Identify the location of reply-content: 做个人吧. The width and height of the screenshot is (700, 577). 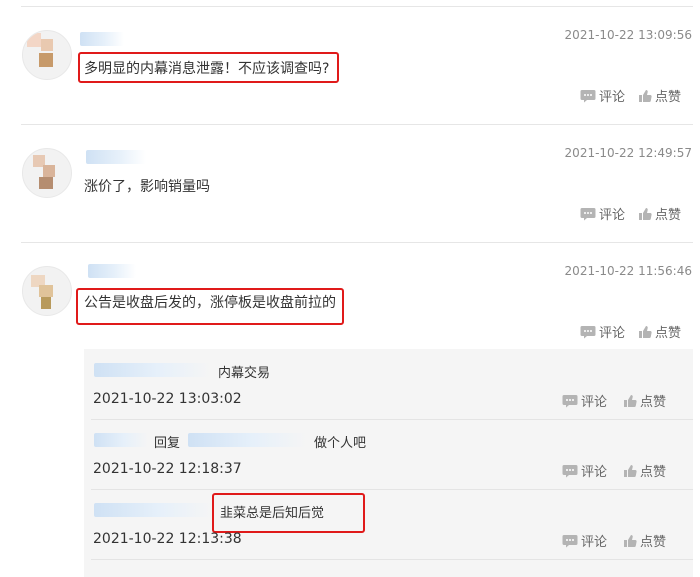
(340, 443).